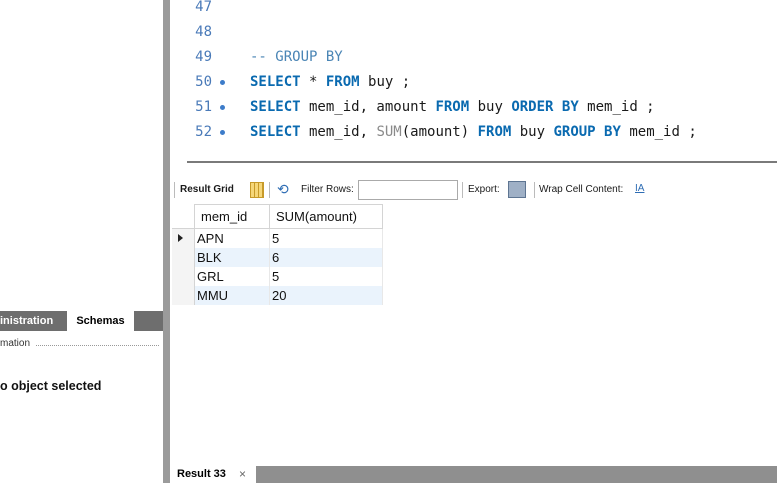  I want to click on wrap-cell-content-label: Wrap Cell Content:, so click(581, 189).